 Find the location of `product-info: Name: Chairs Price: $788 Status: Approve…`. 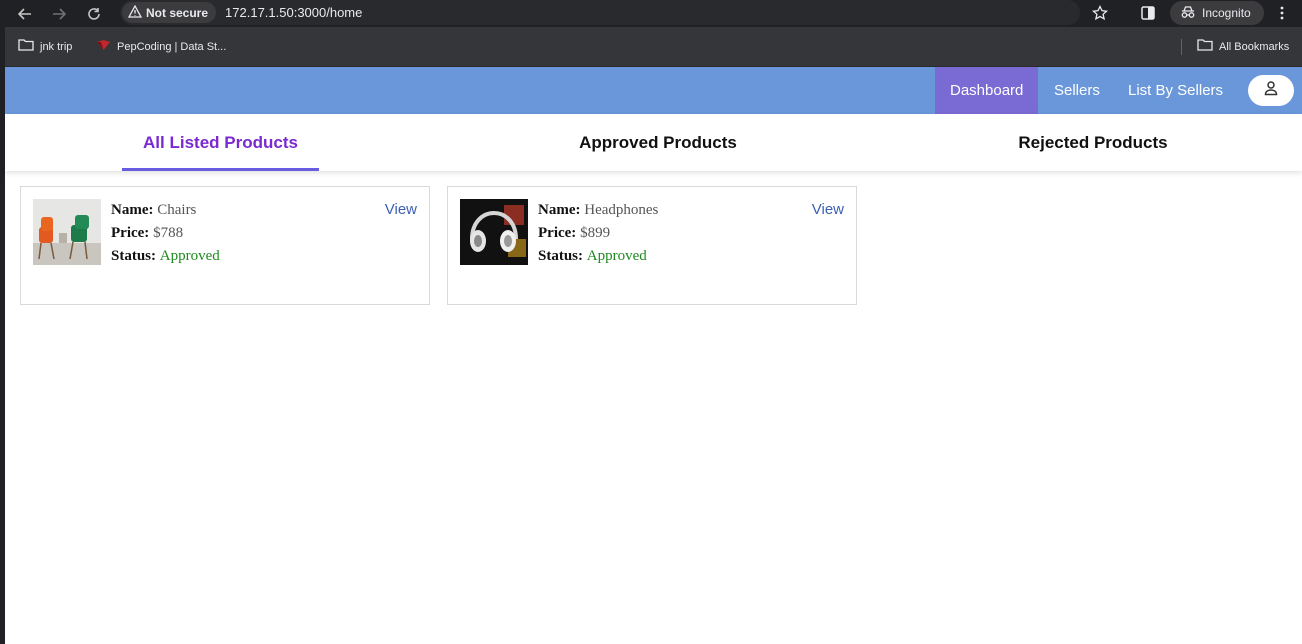

product-info: Name: Chairs Price: $788 Status: Approve… is located at coordinates (165, 233).